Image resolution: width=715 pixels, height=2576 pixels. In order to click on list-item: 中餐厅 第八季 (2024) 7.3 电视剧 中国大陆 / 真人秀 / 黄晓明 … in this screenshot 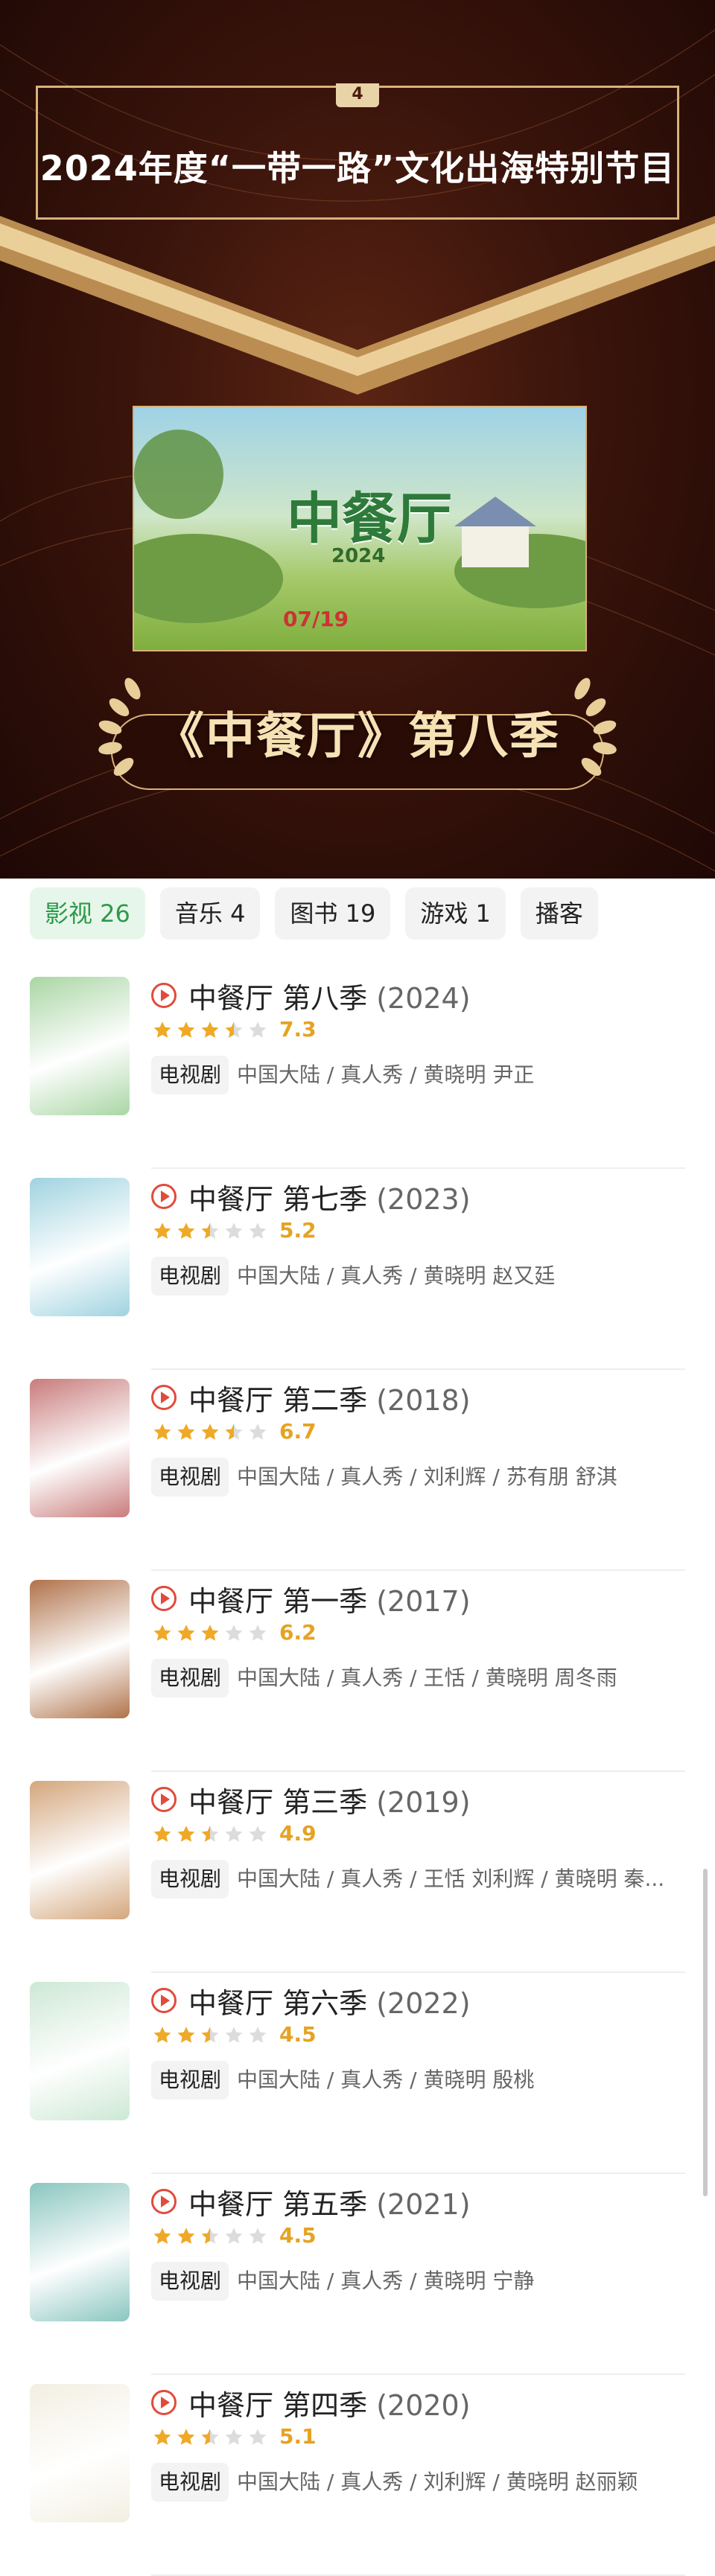, I will do `click(357, 1068)`.